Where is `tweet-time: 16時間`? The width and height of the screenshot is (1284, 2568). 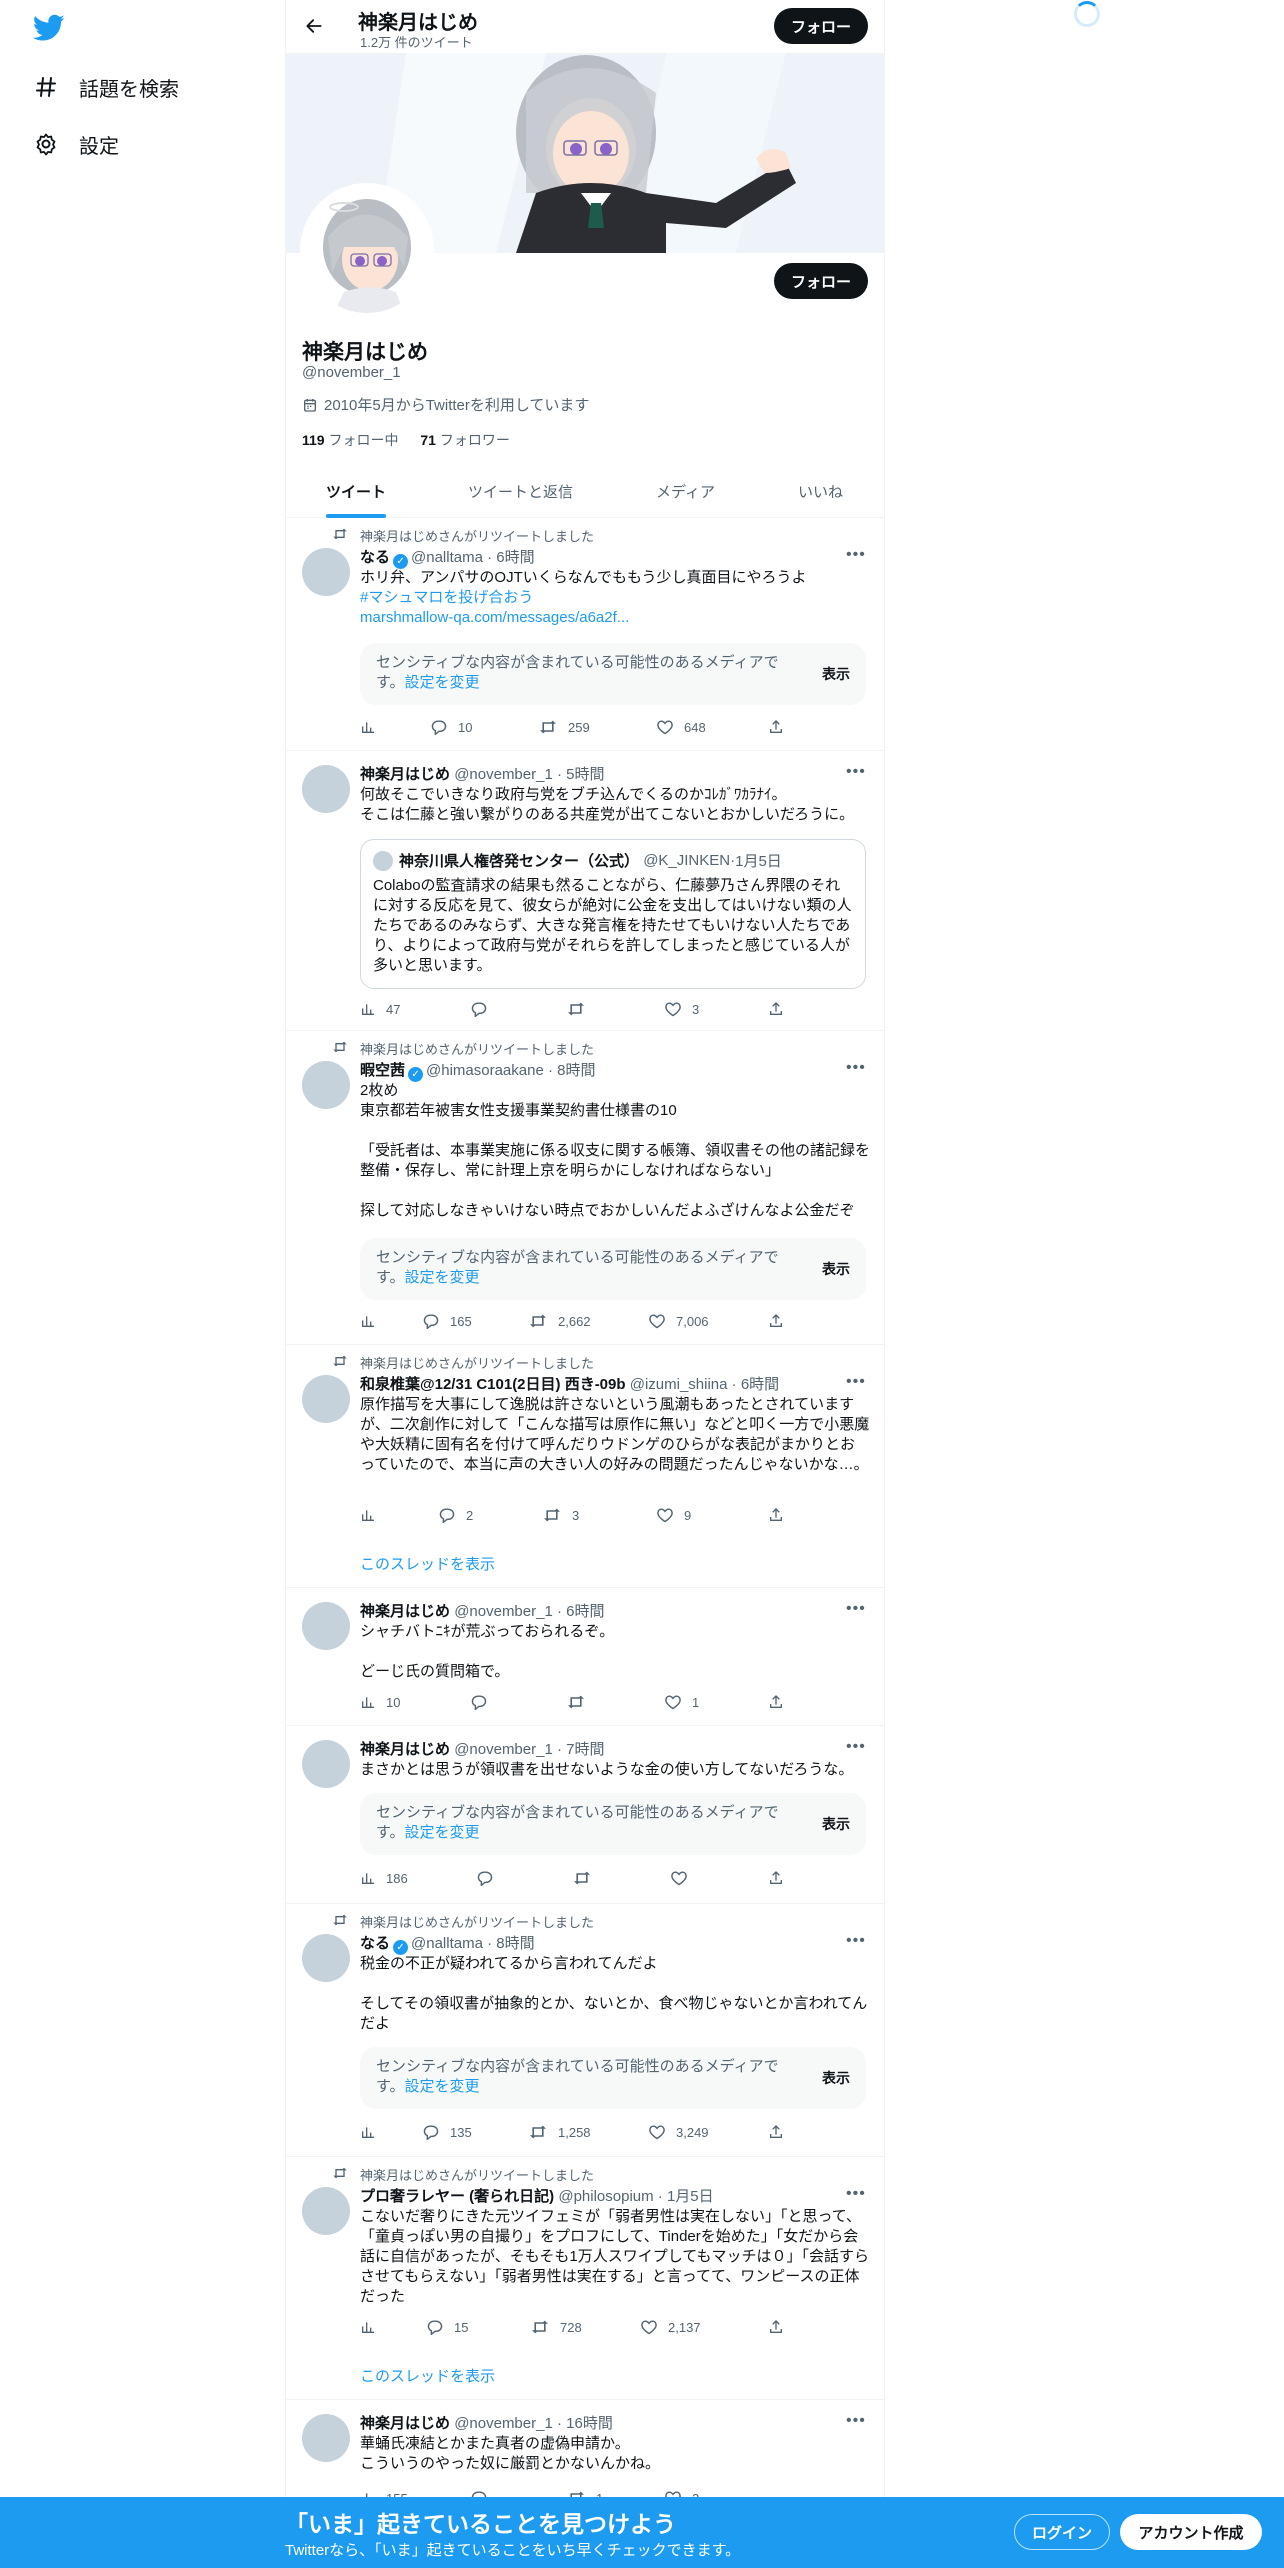
tweet-time: 16時間 is located at coordinates (589, 2423).